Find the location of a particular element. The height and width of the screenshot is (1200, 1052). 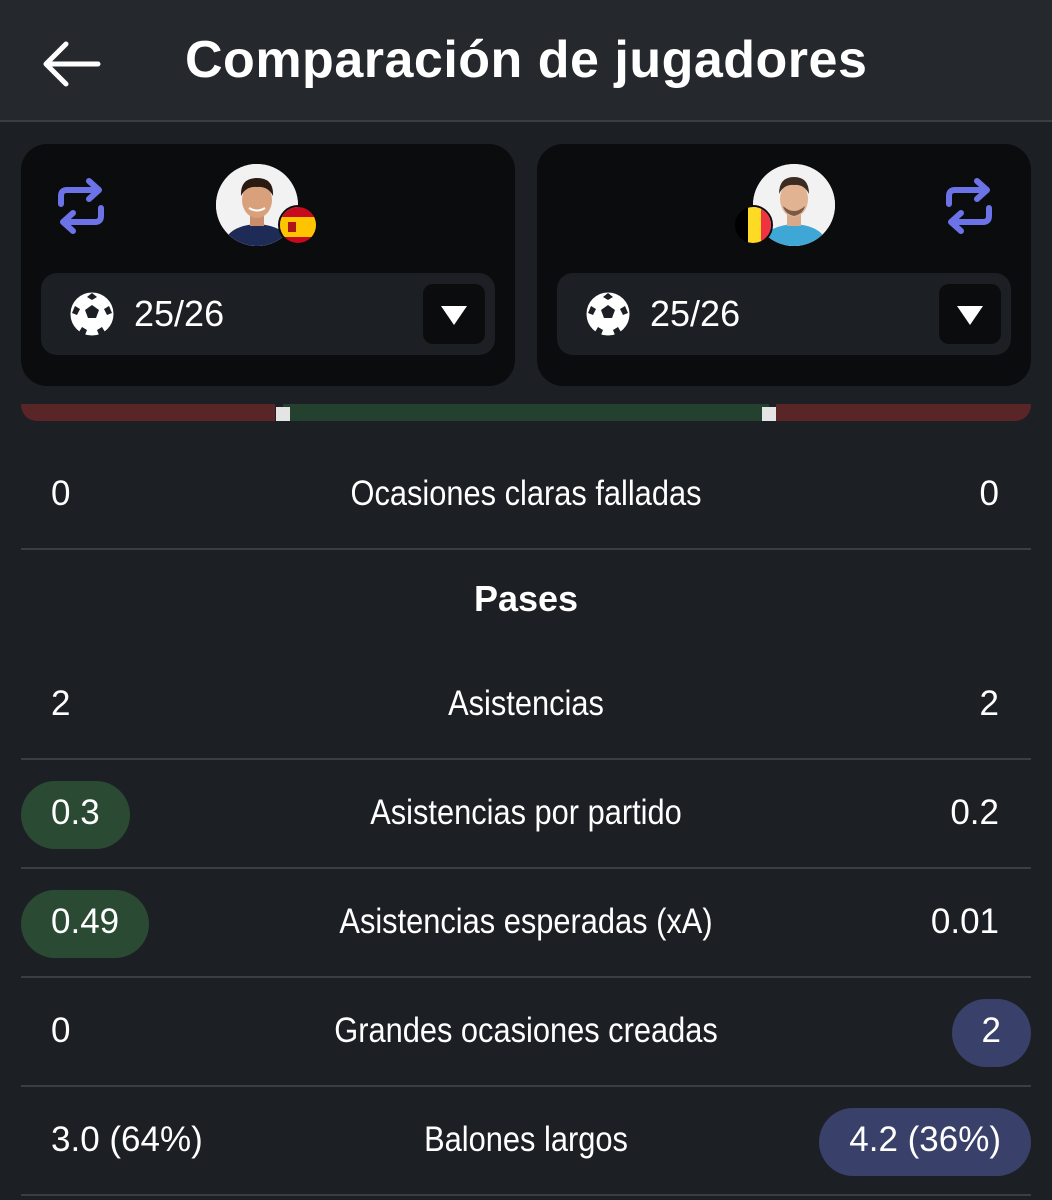

stat-row-long-balls: 3.0 (64%) Balones largos 4.2 (36%) is located at coordinates (526, 1142).